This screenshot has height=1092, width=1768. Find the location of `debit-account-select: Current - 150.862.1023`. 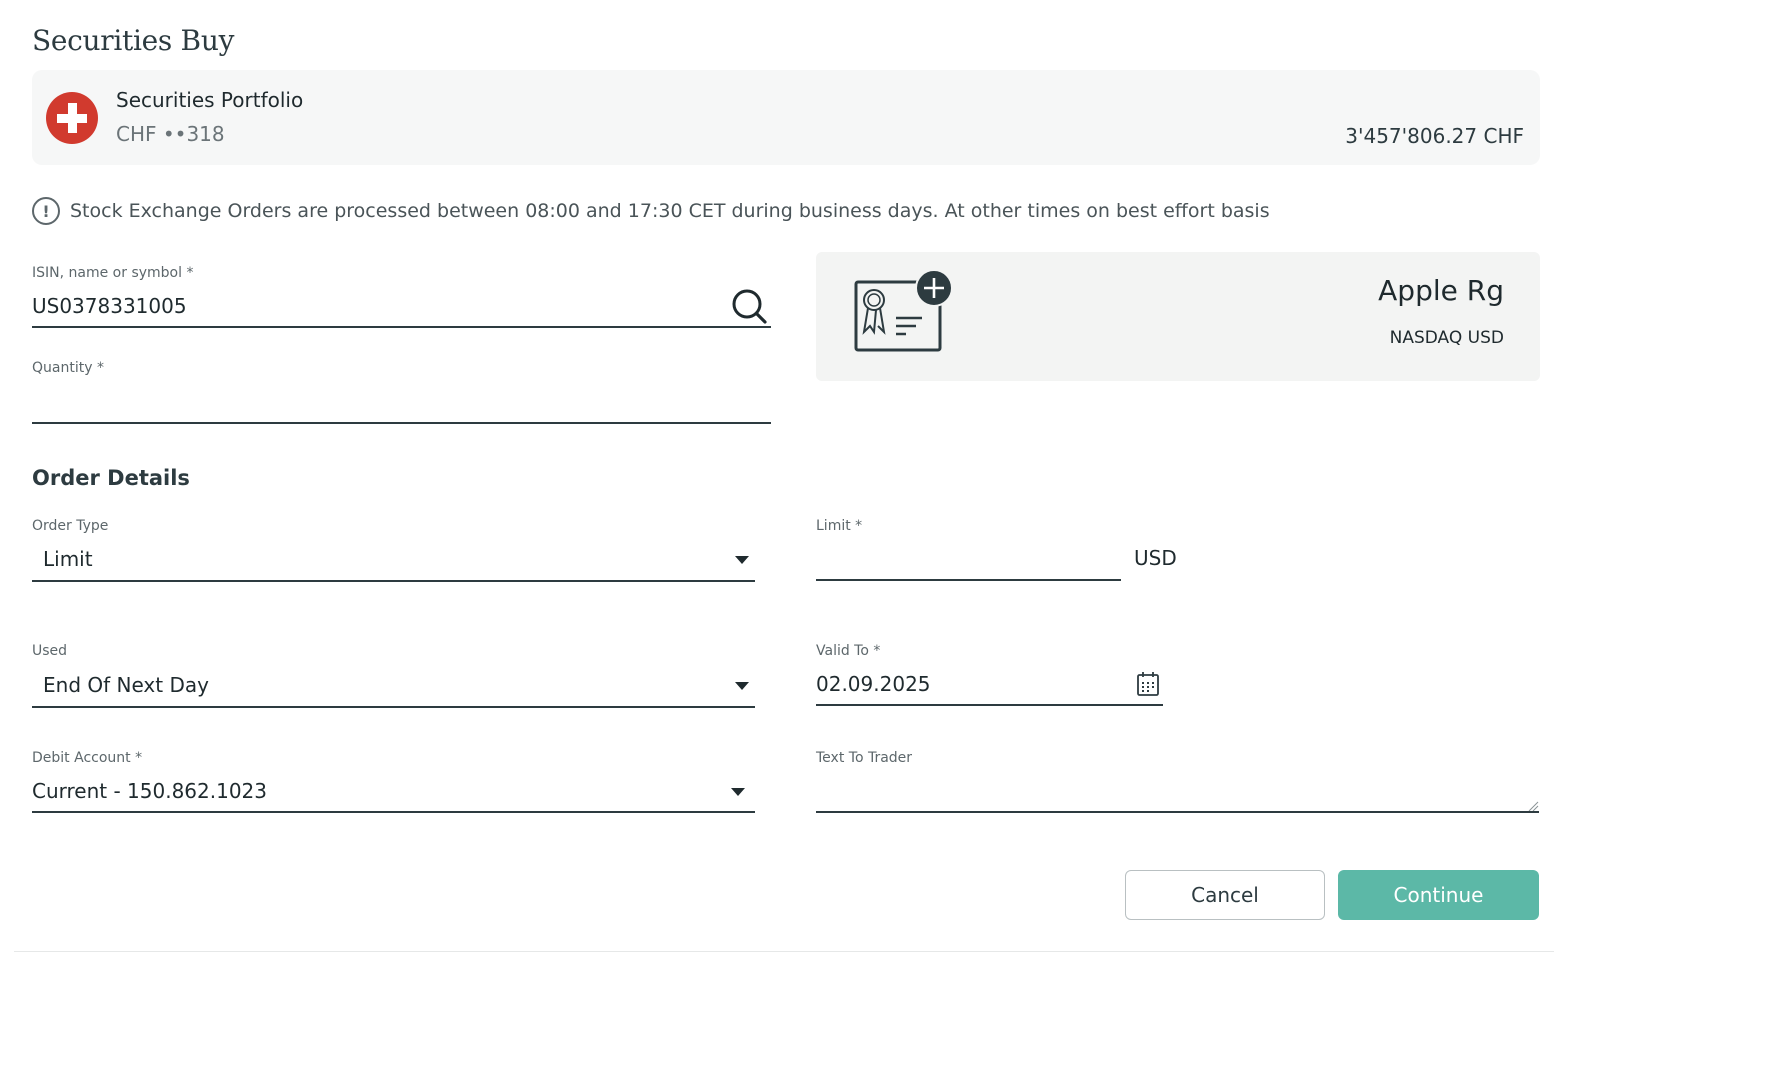

debit-account-select: Current - 150.862.1023 is located at coordinates (149, 791).